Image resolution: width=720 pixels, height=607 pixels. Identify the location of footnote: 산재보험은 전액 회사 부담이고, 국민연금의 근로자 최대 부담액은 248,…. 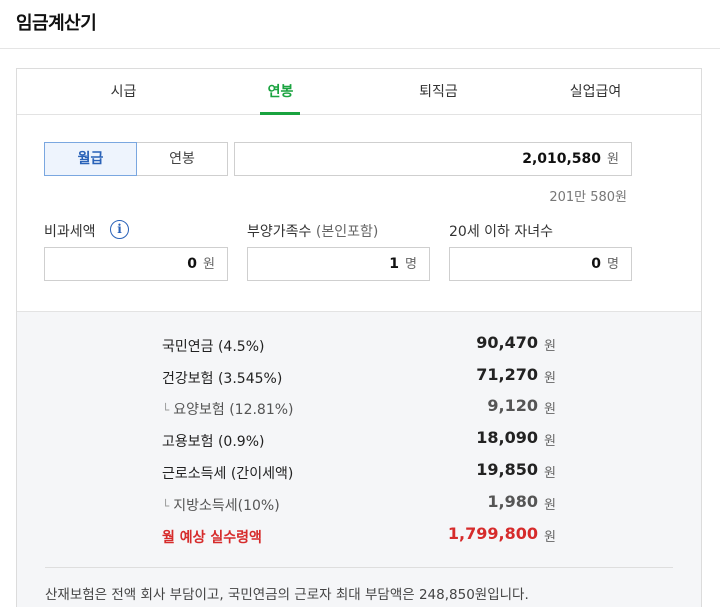
(287, 595).